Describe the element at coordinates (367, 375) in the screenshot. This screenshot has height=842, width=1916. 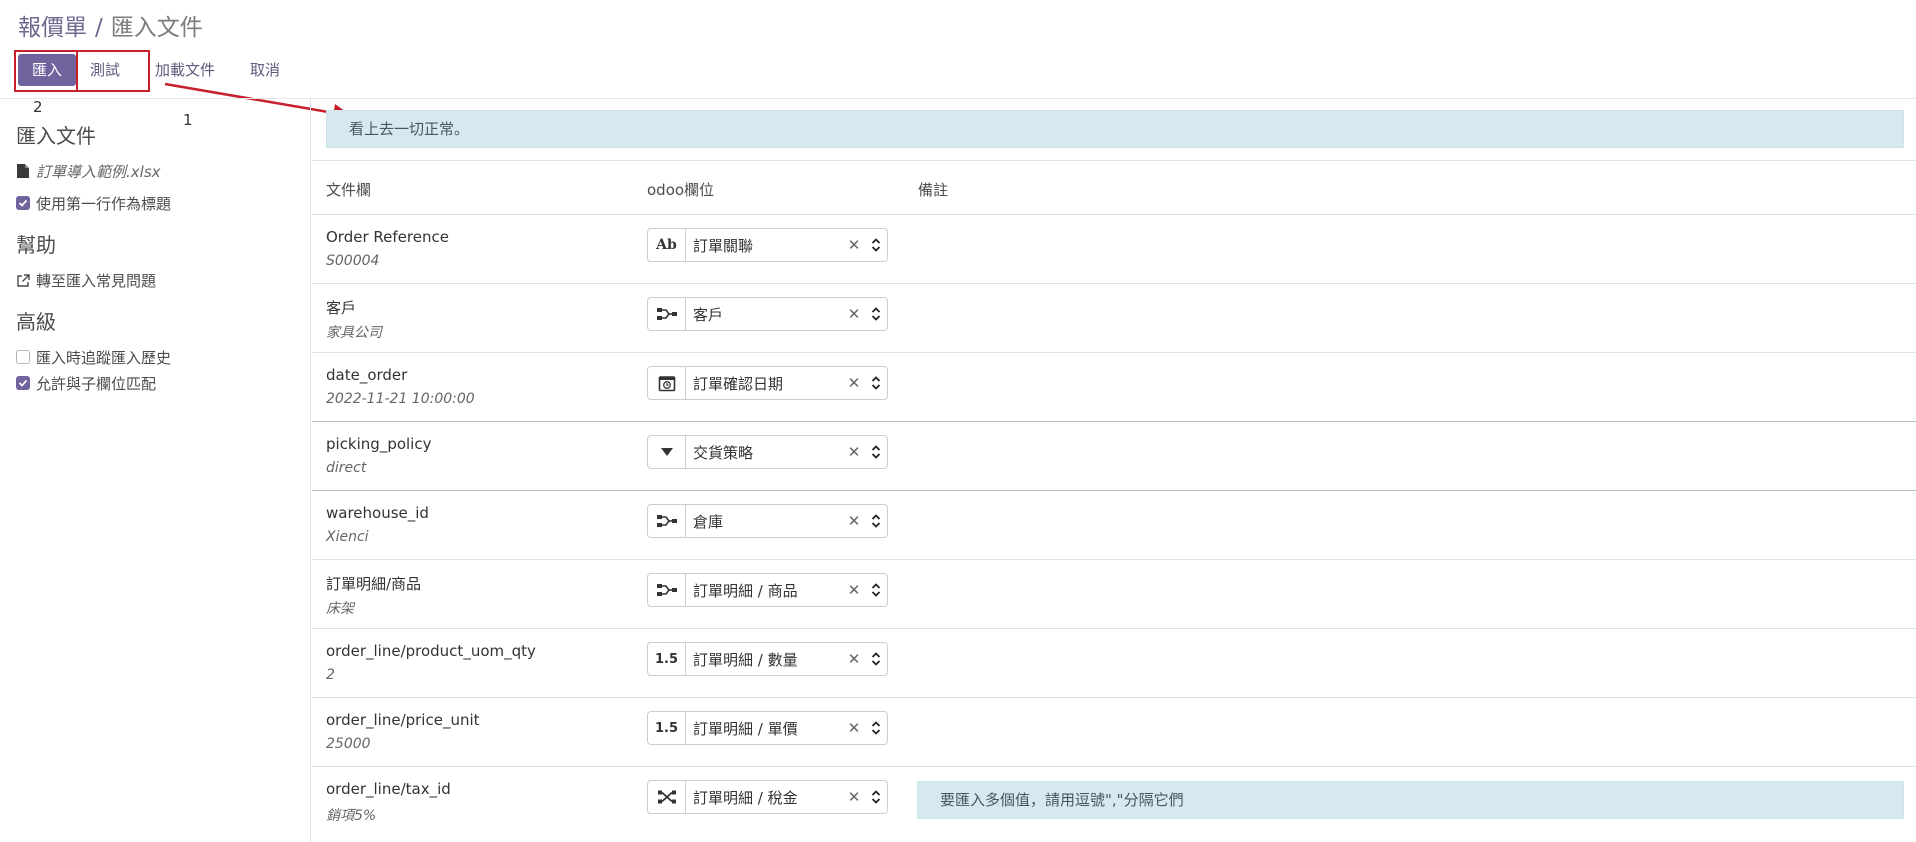
I see `column-name: date_order` at that location.